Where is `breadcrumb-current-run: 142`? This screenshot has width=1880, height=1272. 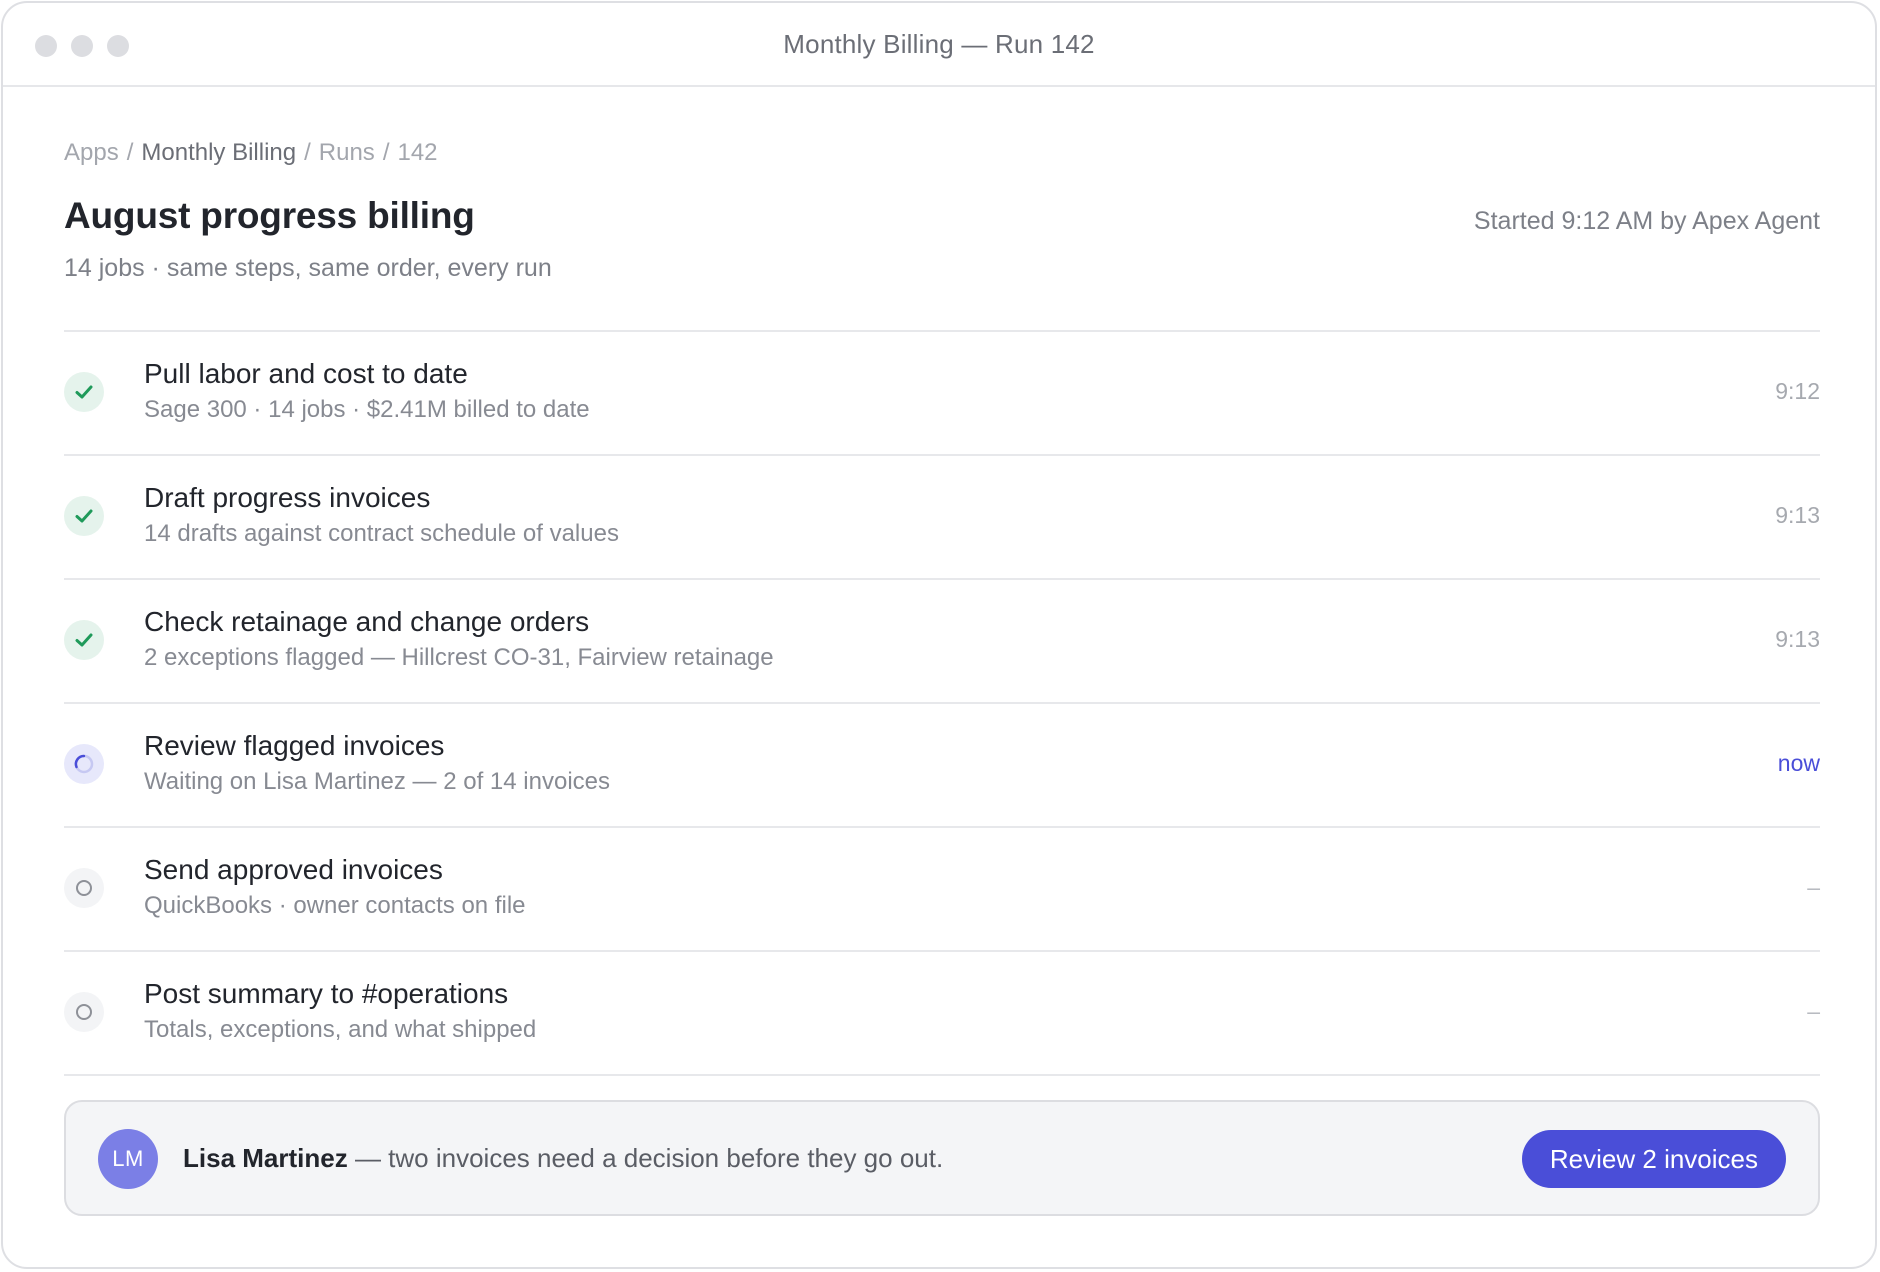
breadcrumb-current-run: 142 is located at coordinates (417, 152).